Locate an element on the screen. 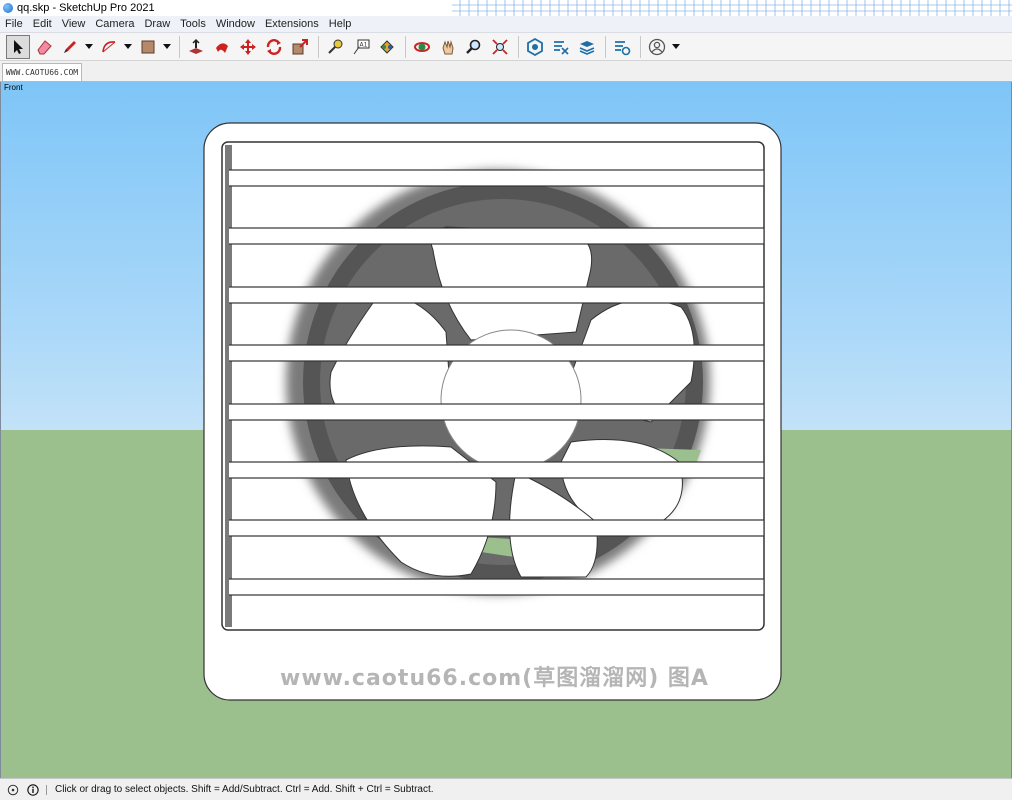  extension-warehouse-icon is located at coordinates (535, 46).